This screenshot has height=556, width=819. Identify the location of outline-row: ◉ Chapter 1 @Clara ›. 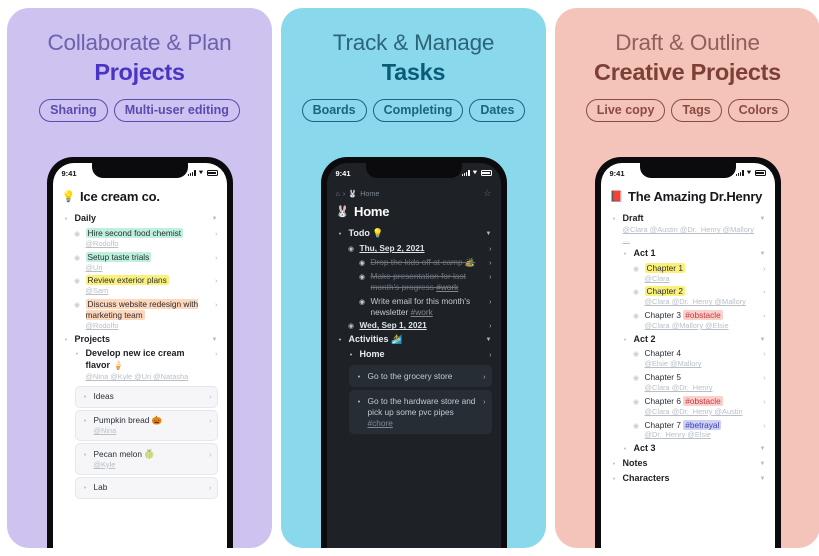
(688, 273).